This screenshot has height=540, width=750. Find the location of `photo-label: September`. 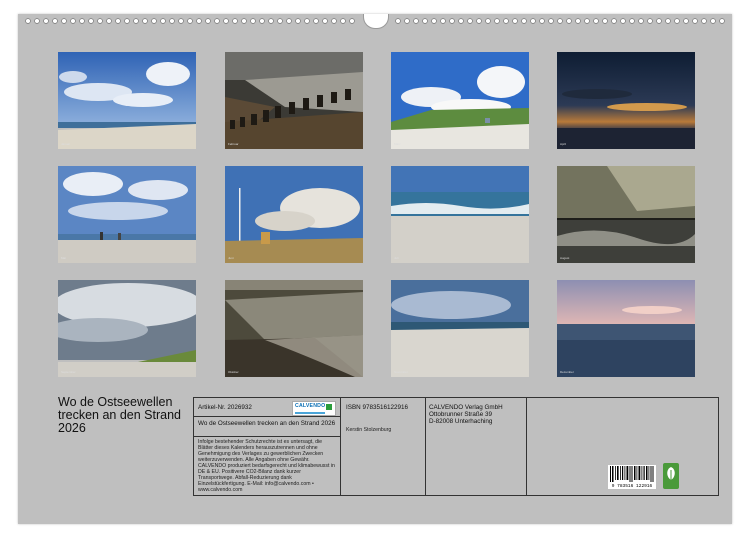

photo-label: September is located at coordinates (68, 372).